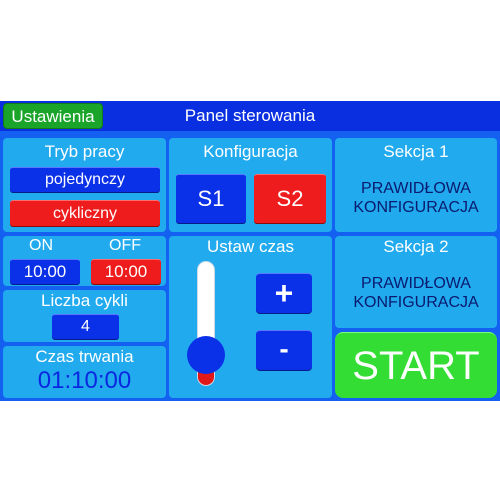 The image size is (500, 500). I want to click on off-label: OFF, so click(125, 245).